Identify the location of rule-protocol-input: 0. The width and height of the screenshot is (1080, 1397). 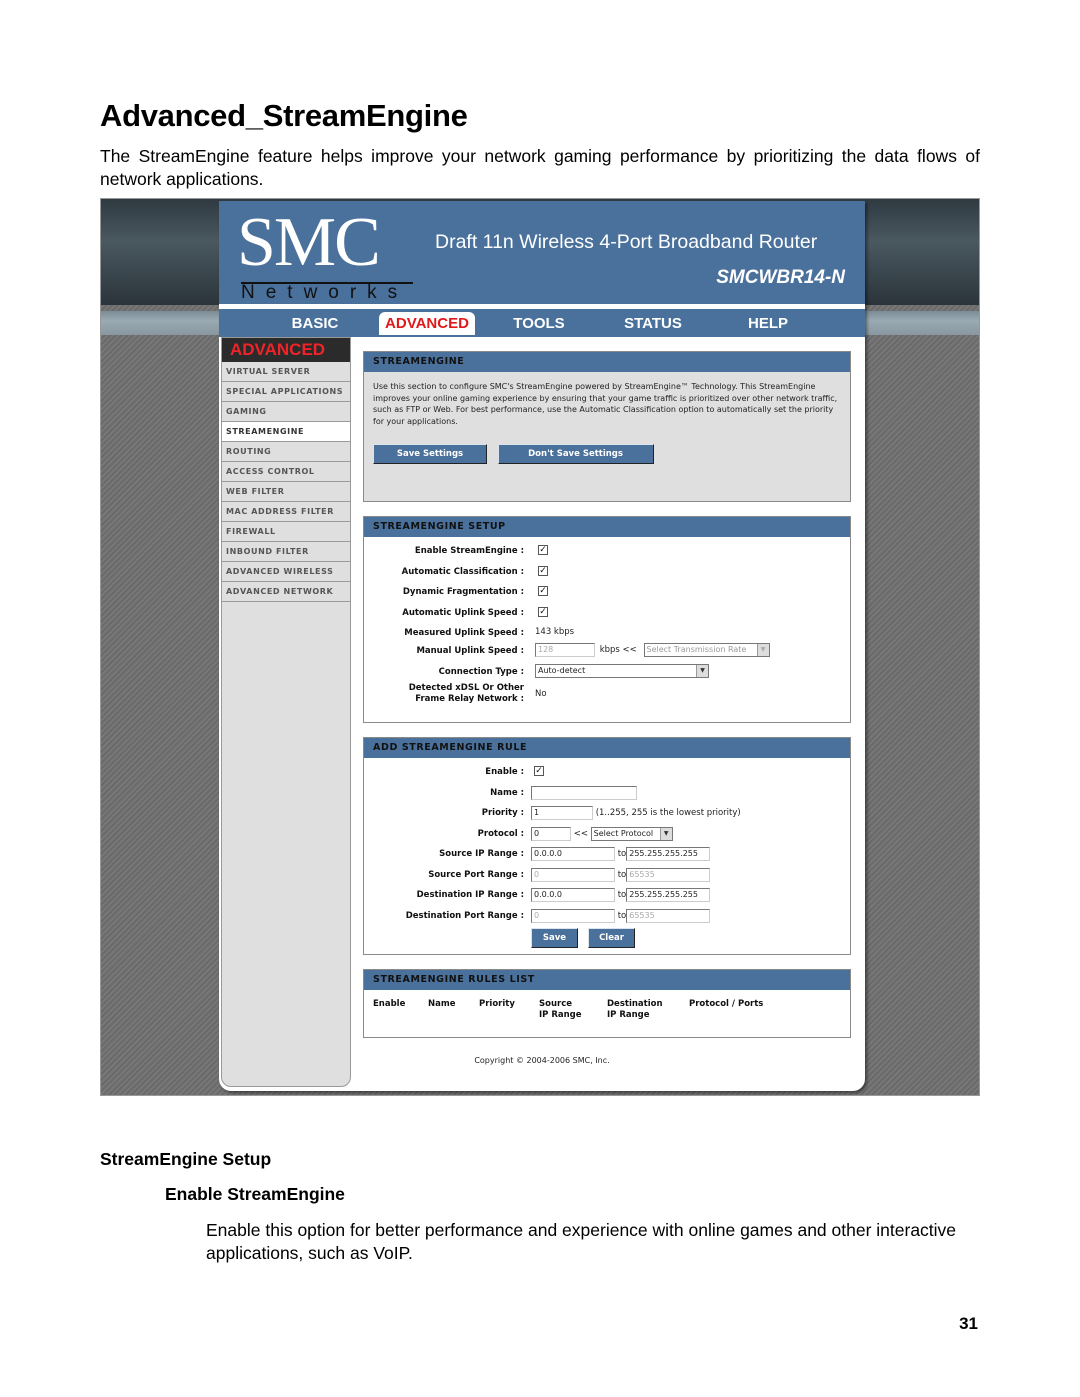
(551, 833).